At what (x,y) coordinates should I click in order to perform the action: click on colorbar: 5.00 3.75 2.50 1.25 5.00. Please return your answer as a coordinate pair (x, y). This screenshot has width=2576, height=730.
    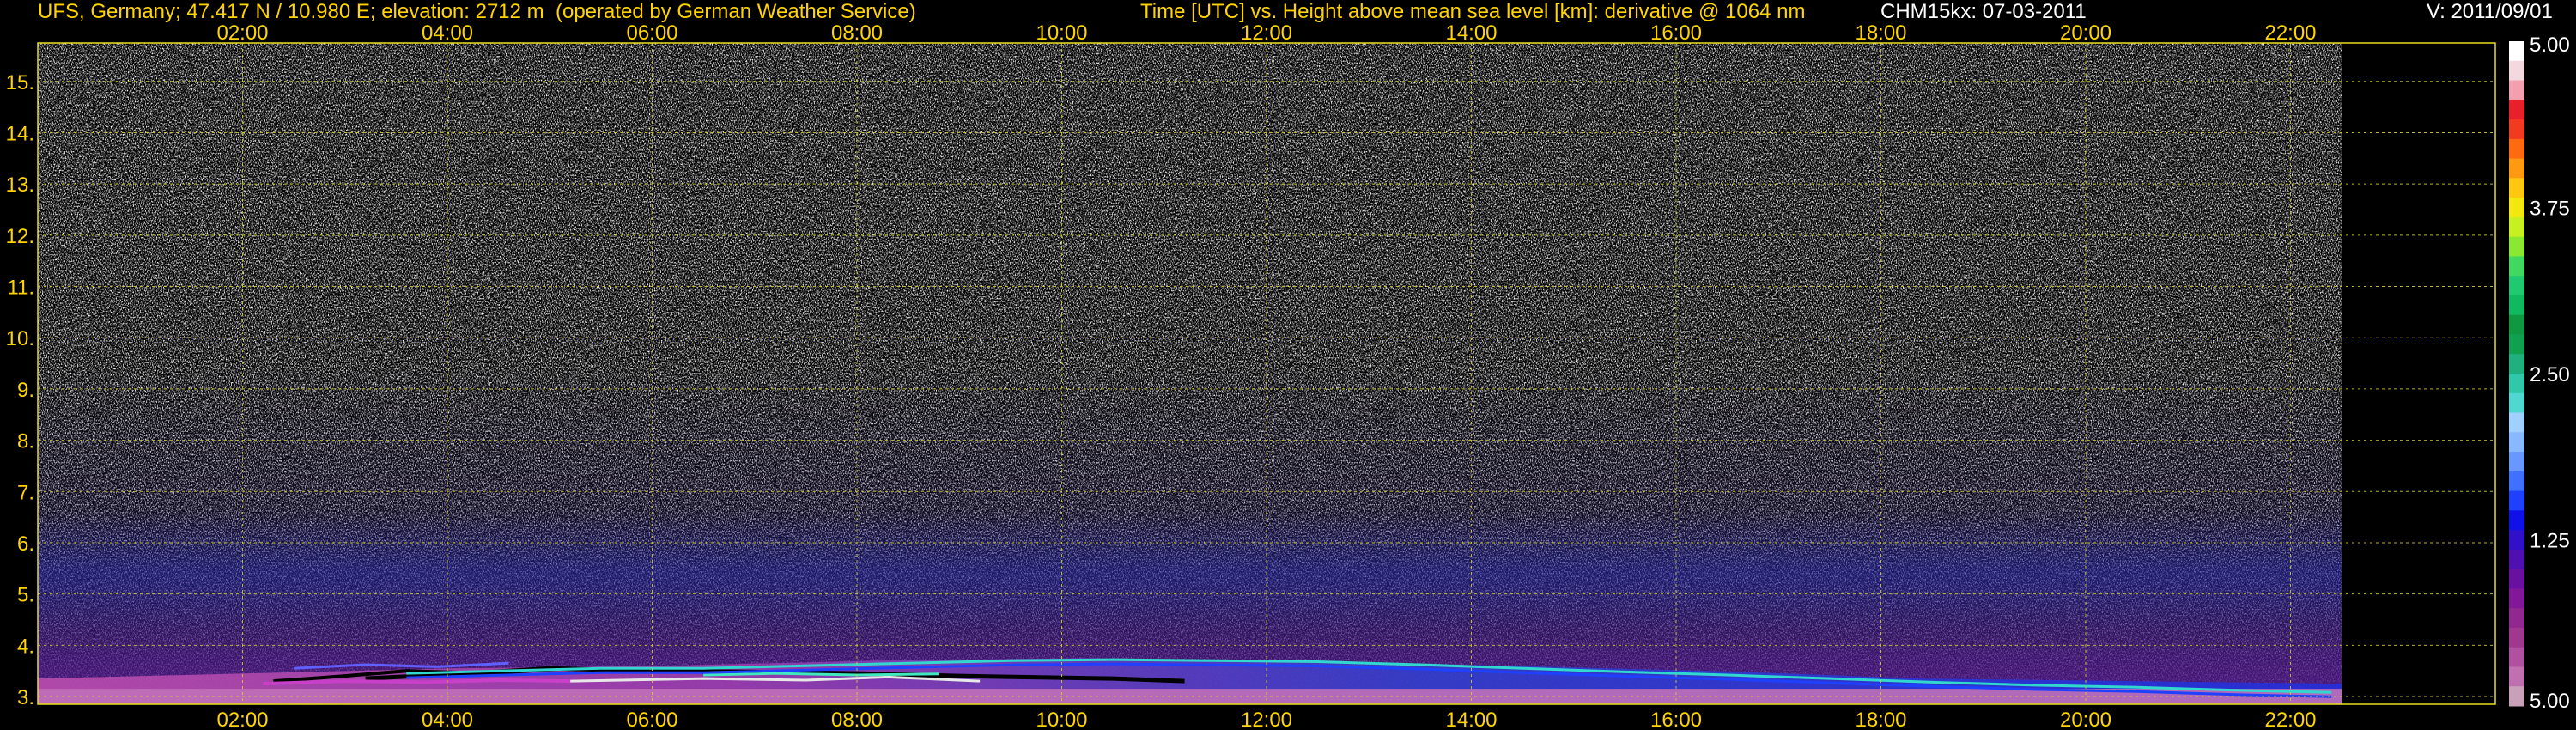
    Looking at the image, I should click on (2539, 373).